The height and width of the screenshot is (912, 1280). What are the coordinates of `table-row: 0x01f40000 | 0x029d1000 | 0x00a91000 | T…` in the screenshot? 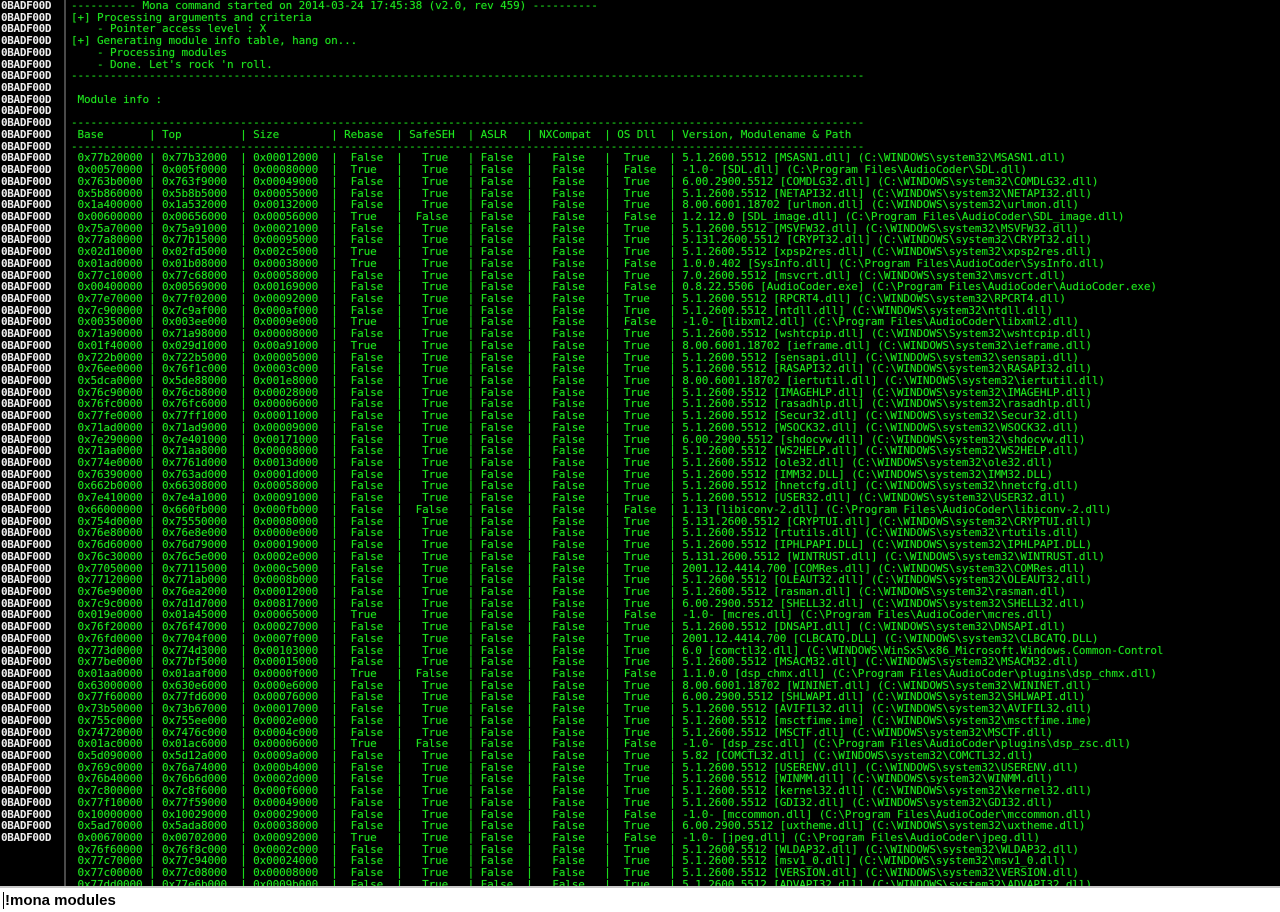 It's located at (582, 345).